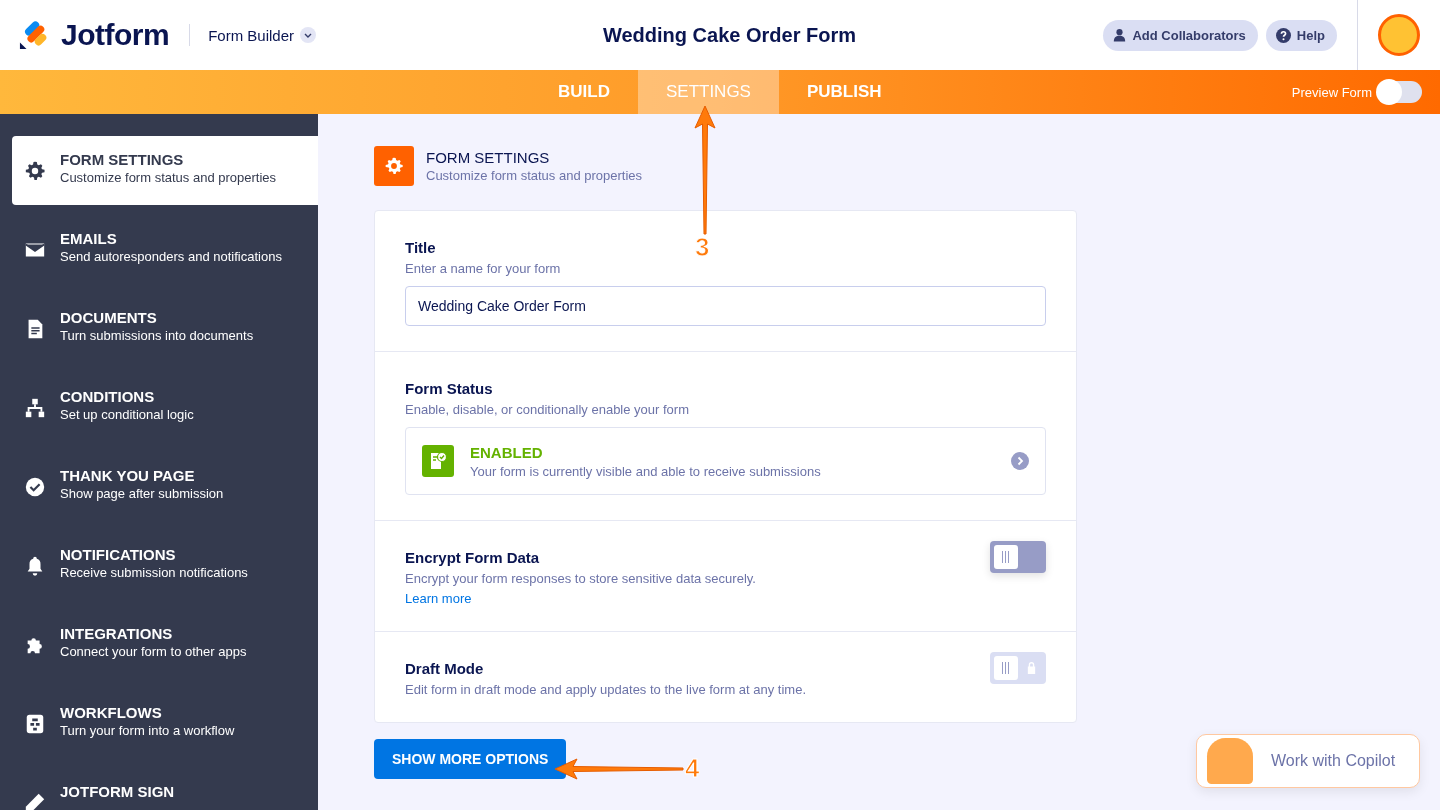  I want to click on sidebar-item: WORKFLOWS Turn your form into a workflow, so click(165, 723).